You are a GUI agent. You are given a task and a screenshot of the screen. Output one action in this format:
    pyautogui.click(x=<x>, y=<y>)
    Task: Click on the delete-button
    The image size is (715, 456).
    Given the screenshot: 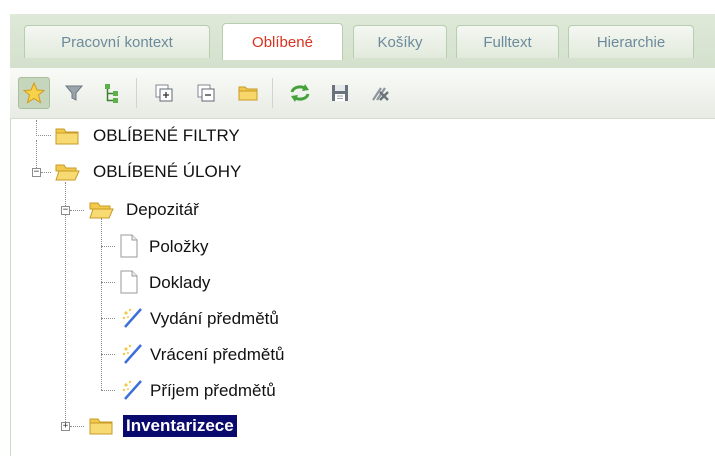 What is the action you would take?
    pyautogui.click(x=380, y=93)
    